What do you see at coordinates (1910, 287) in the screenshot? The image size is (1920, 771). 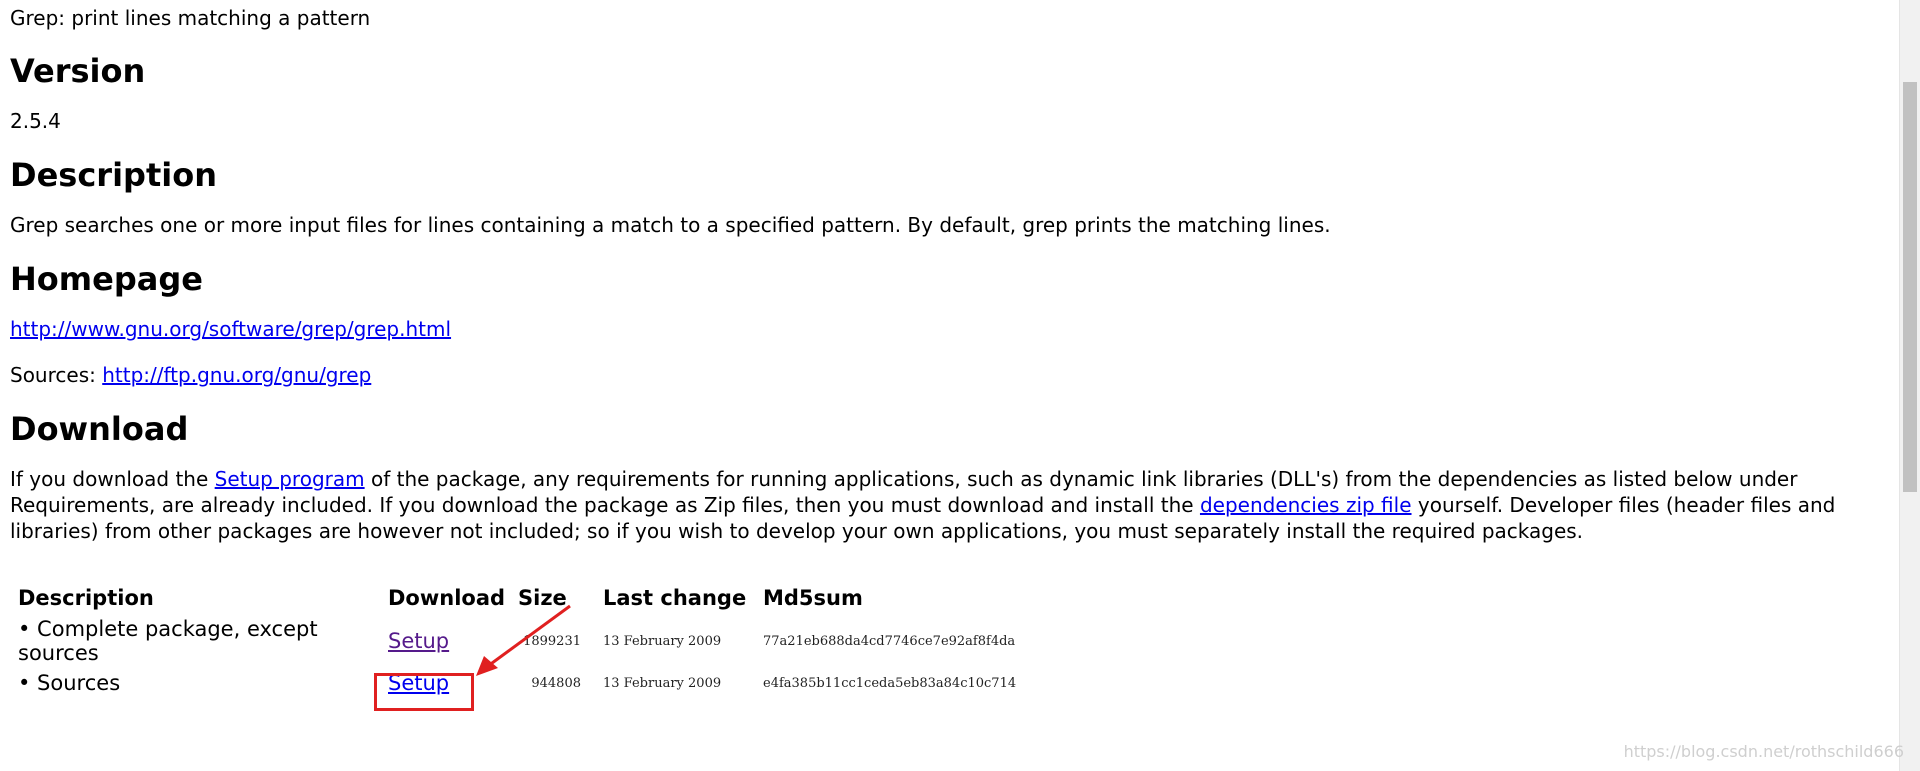 I see `scrollbar-thumb` at bounding box center [1910, 287].